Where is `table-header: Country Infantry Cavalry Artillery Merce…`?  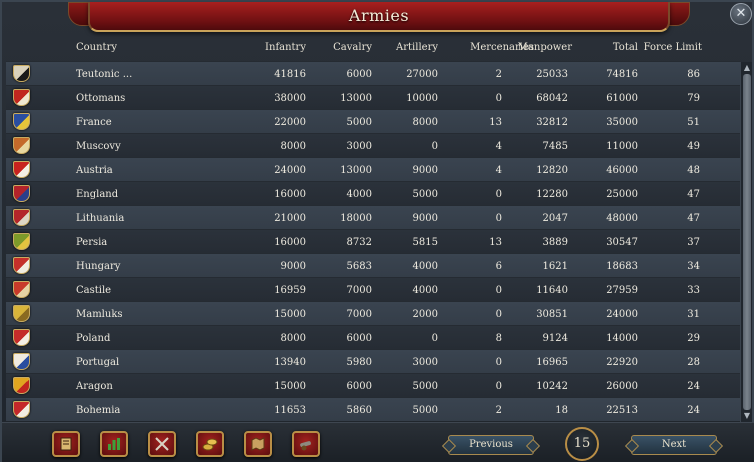
table-header: Country Infantry Cavalry Artillery Merce… is located at coordinates (373, 48).